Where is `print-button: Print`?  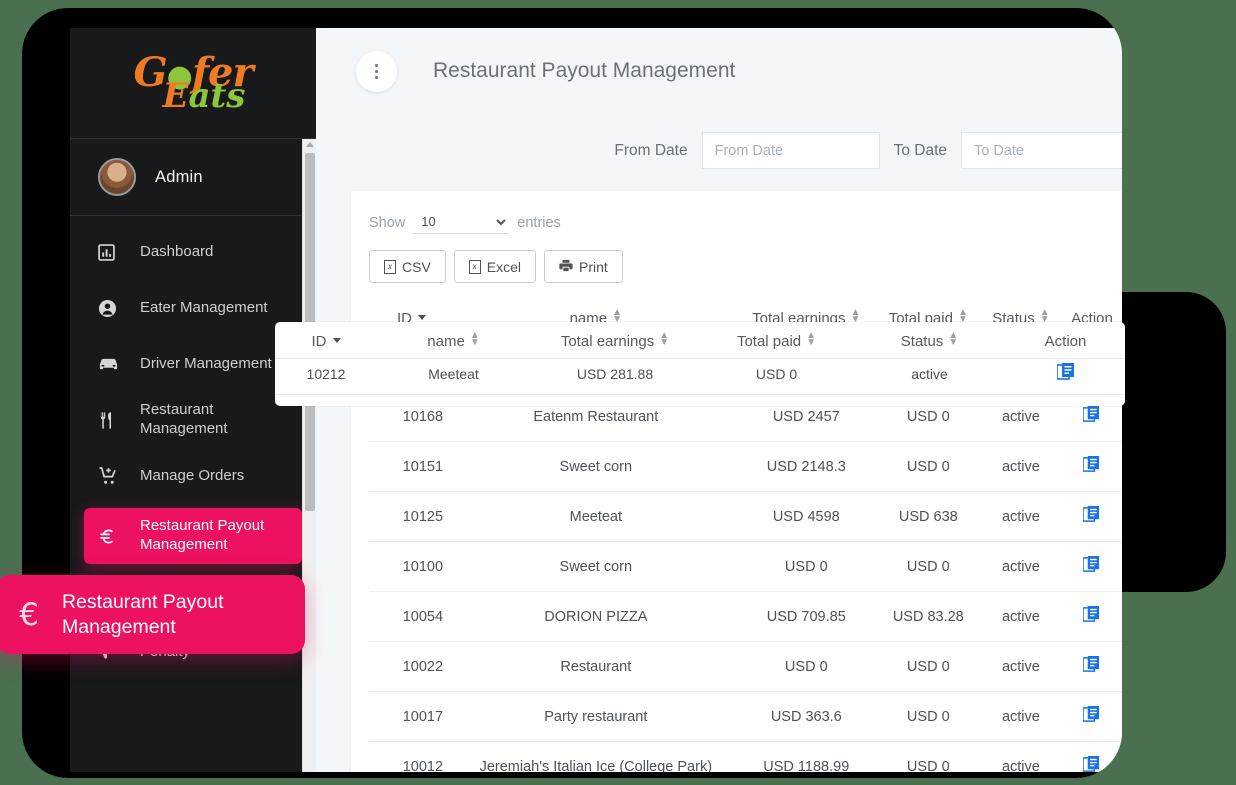
print-button: Print is located at coordinates (583, 266).